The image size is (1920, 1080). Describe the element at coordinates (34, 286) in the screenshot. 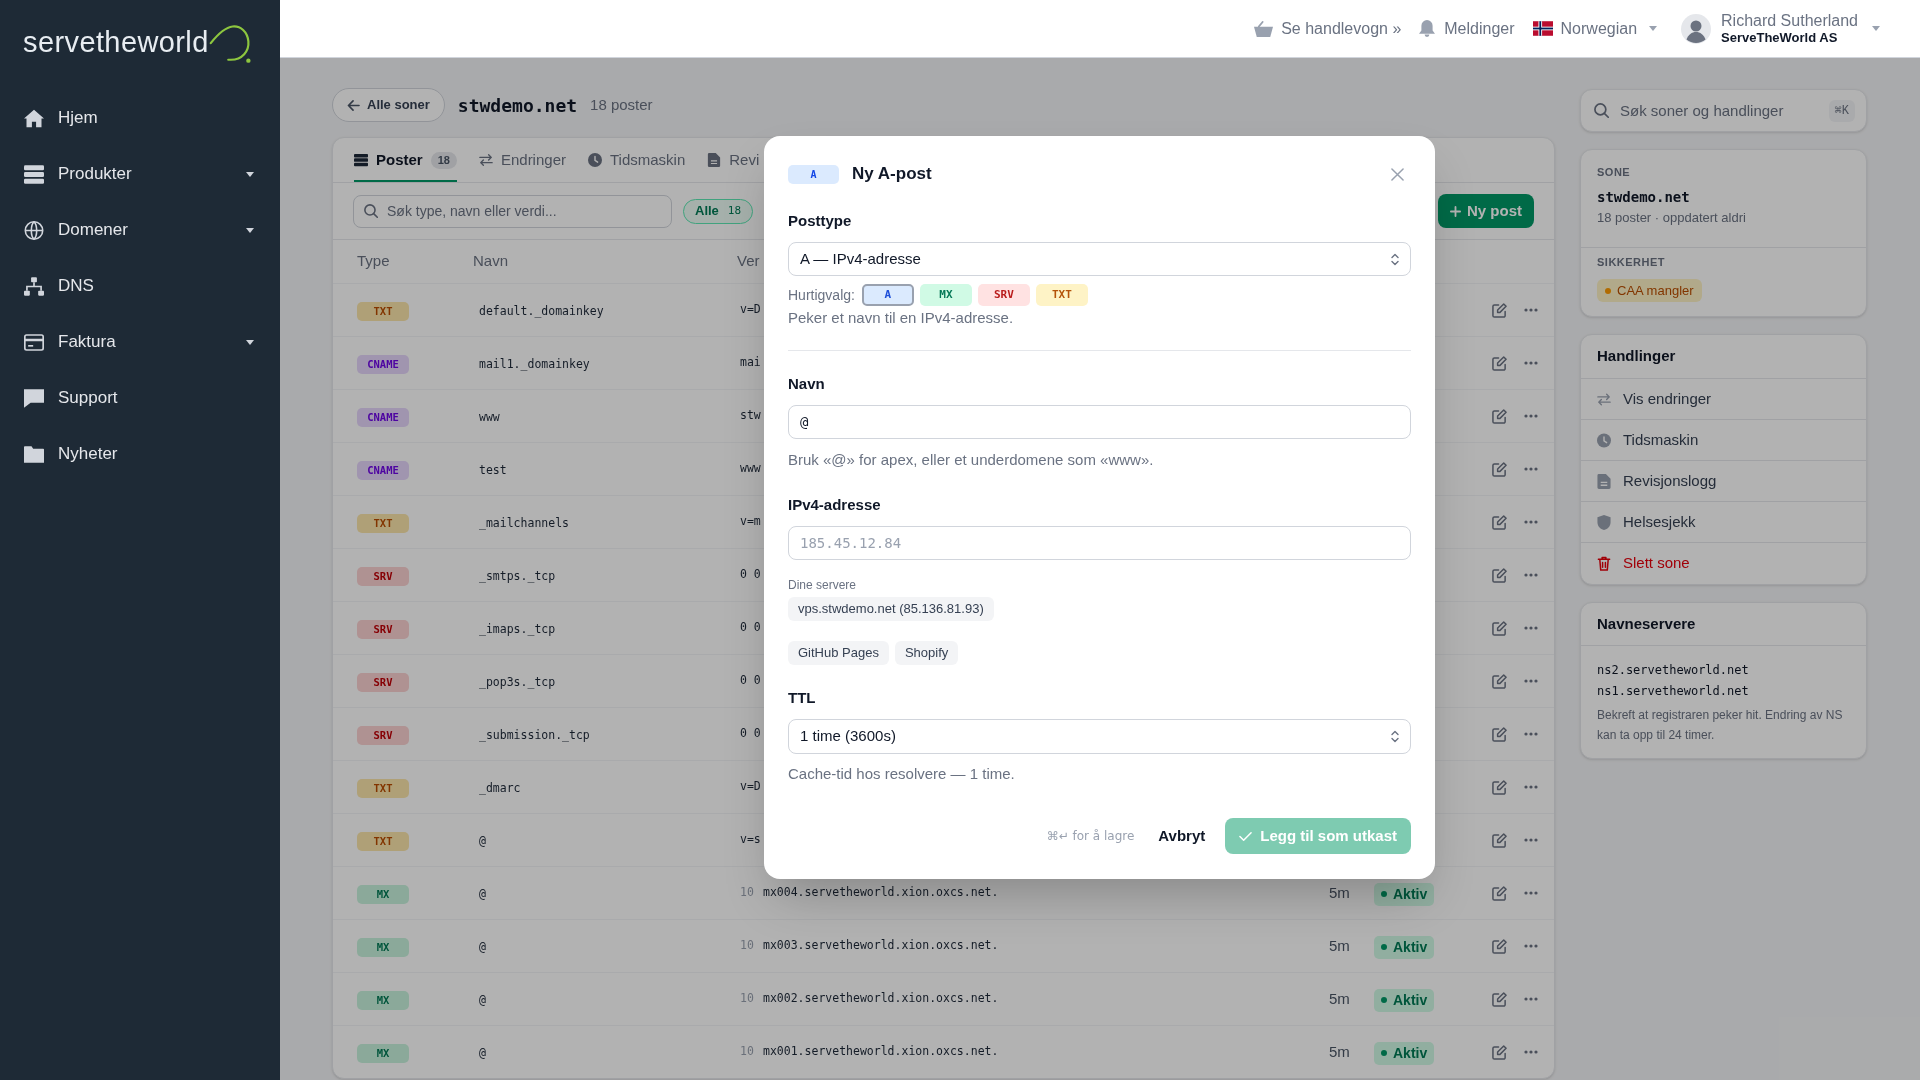

I see `network-icon` at that location.